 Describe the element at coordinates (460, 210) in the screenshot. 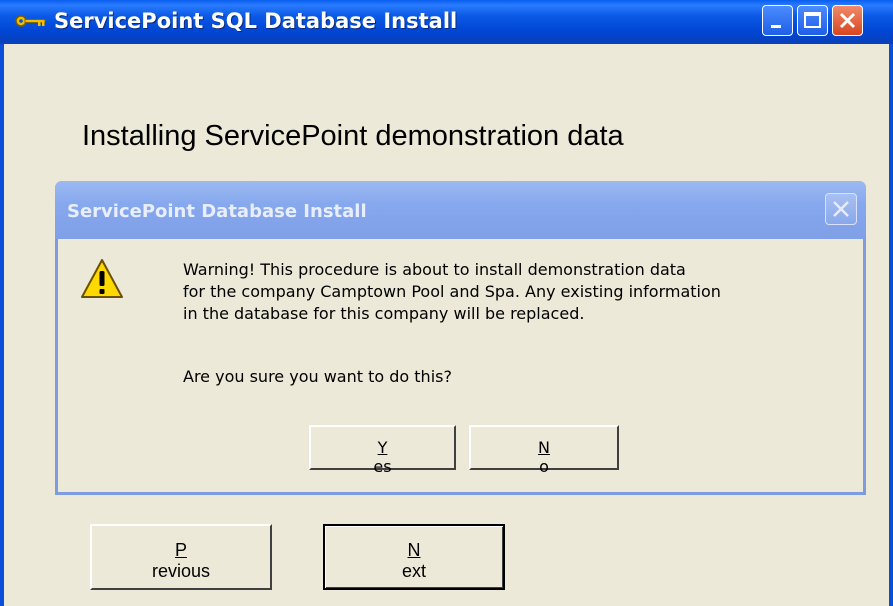

I see `dialog-titlebar: ServicePoint Database Install` at that location.